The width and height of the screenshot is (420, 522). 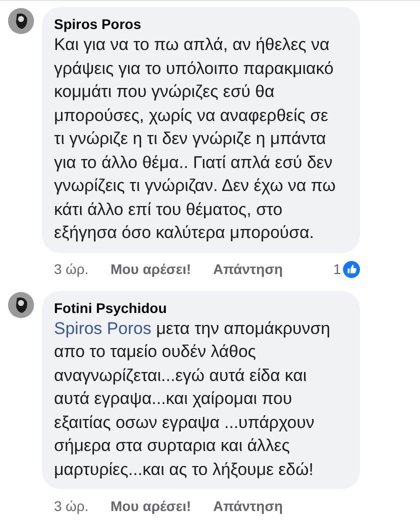 What do you see at coordinates (337, 269) in the screenshot?
I see `reaction-count: 1` at bounding box center [337, 269].